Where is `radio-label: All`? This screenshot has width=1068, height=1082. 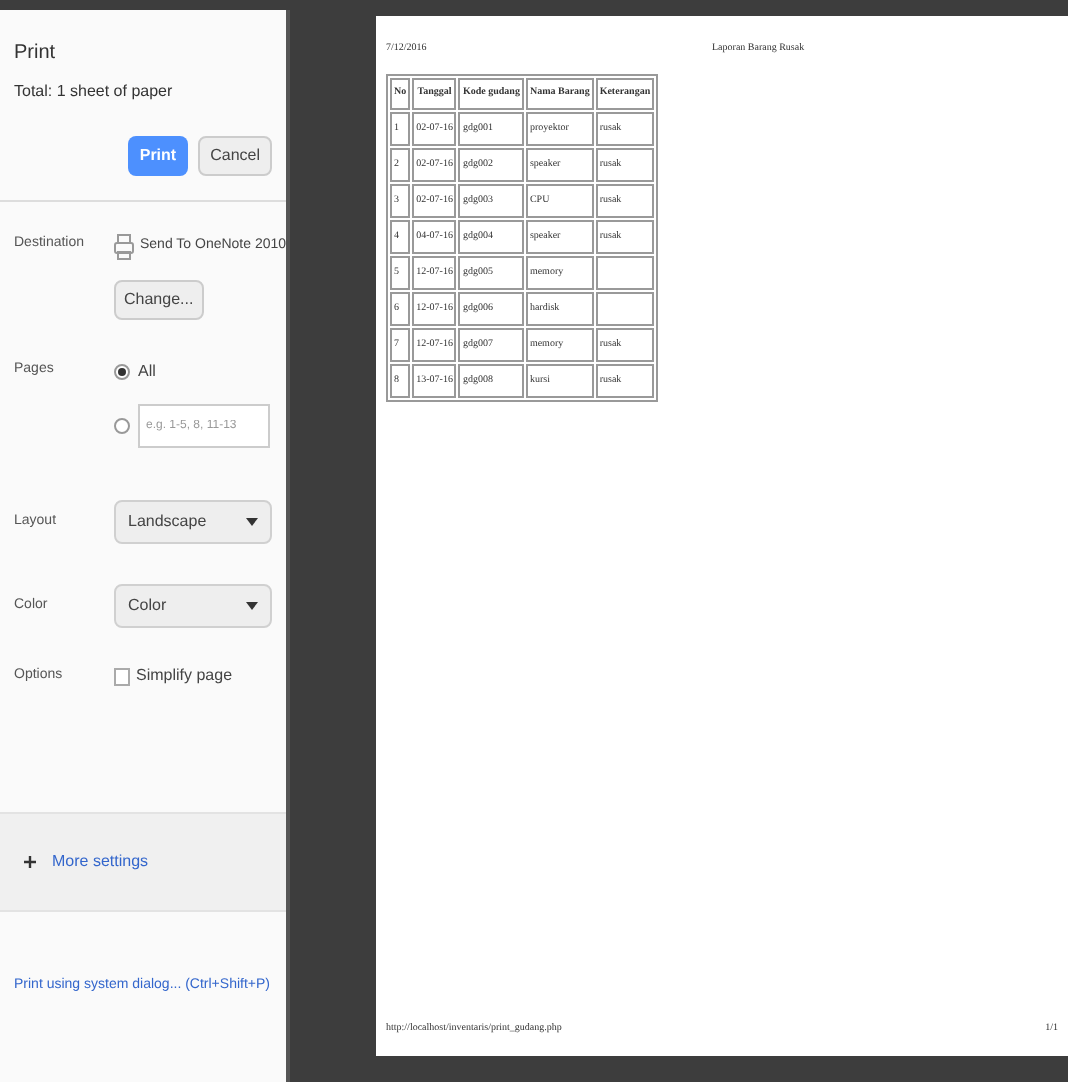 radio-label: All is located at coordinates (147, 372).